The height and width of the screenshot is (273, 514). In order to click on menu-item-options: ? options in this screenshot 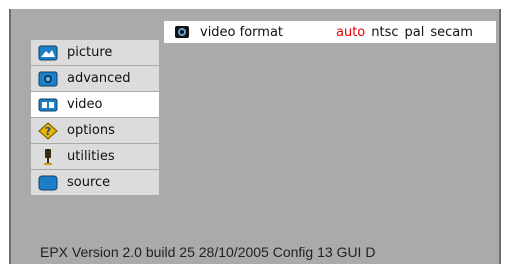, I will do `click(95, 130)`.